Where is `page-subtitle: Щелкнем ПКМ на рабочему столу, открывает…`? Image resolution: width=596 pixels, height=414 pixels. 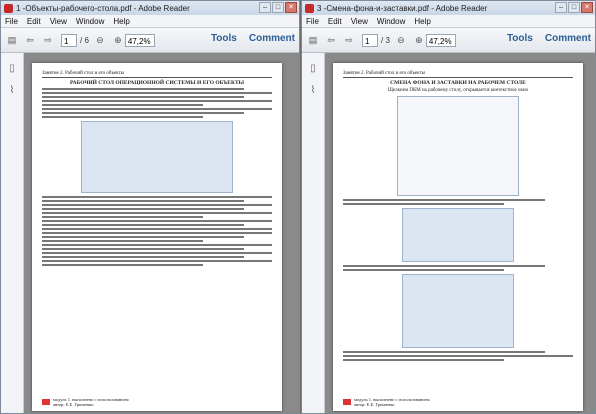 page-subtitle: Щелкнем ПКМ на рабочему столу, открывает… is located at coordinates (458, 90).